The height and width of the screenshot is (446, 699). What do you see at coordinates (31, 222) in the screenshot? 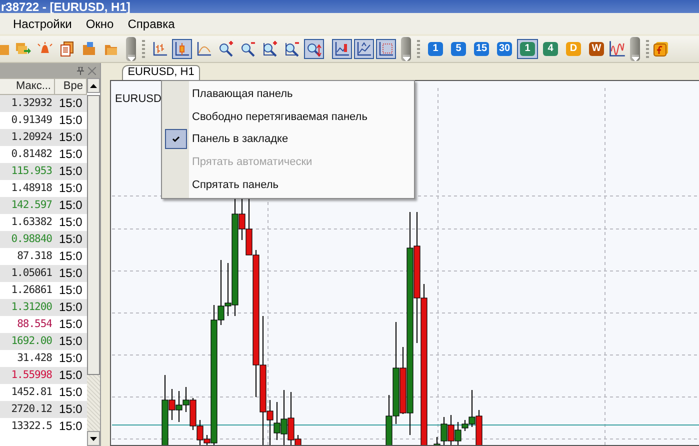
I see `price-cell-text: 1.63382` at bounding box center [31, 222].